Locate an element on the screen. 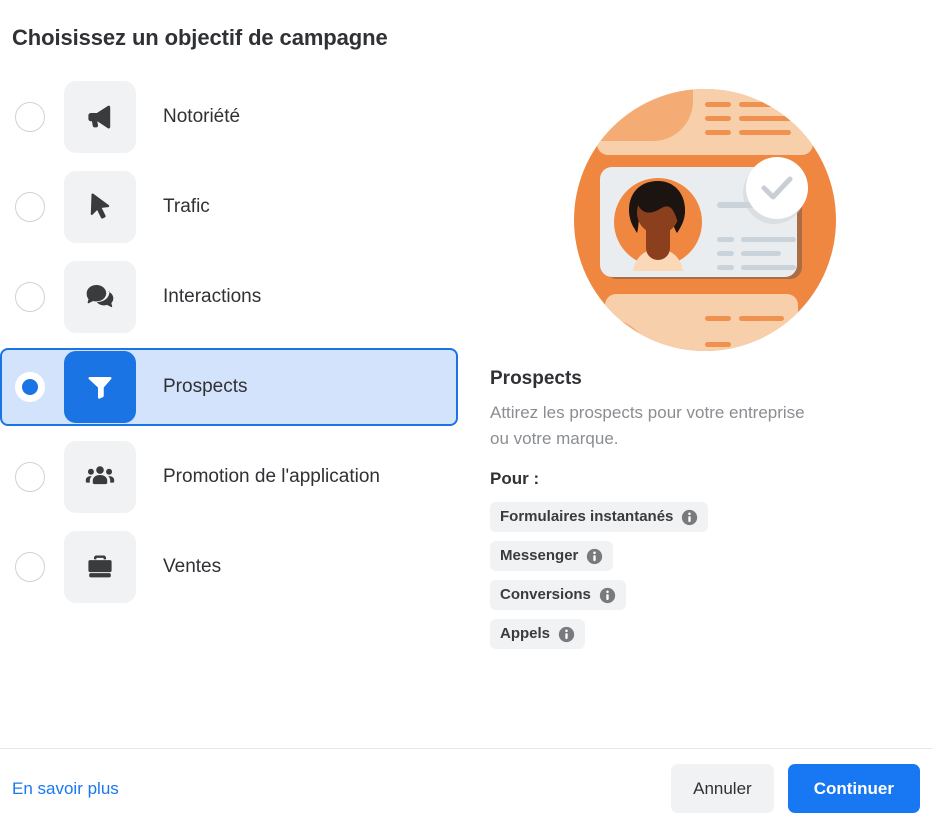 Image resolution: width=932 pixels, height=828 pixels. objective-row-leads: Prospects is located at coordinates (229, 387).